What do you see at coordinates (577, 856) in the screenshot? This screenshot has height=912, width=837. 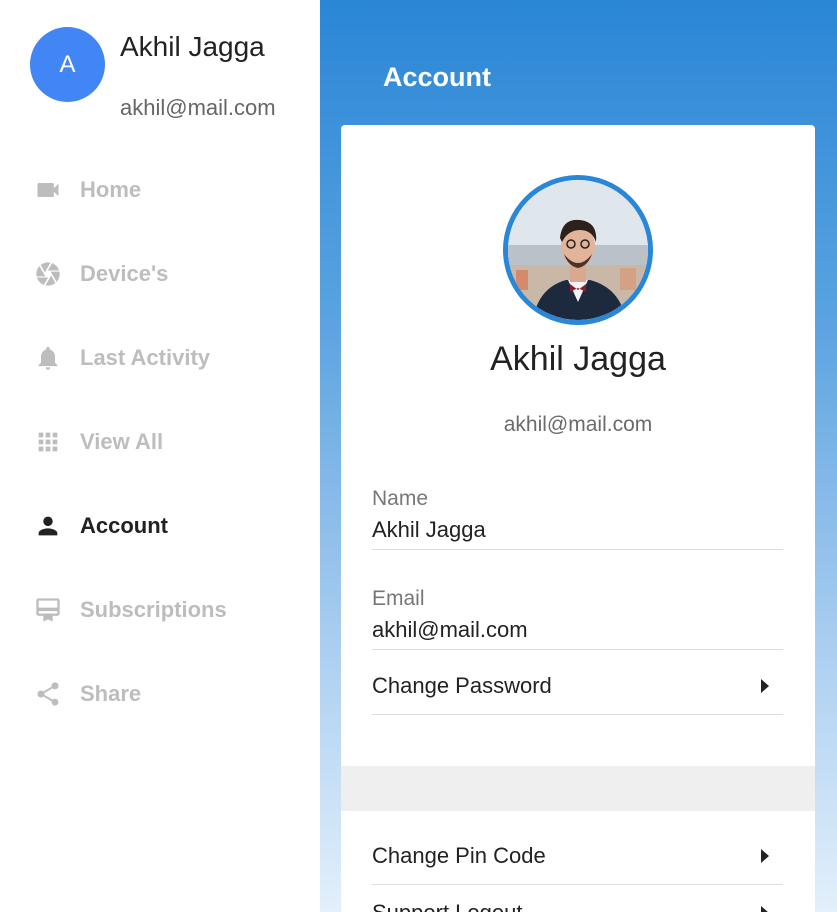 I see `change-pin-code-row: Change Pin Code` at bounding box center [577, 856].